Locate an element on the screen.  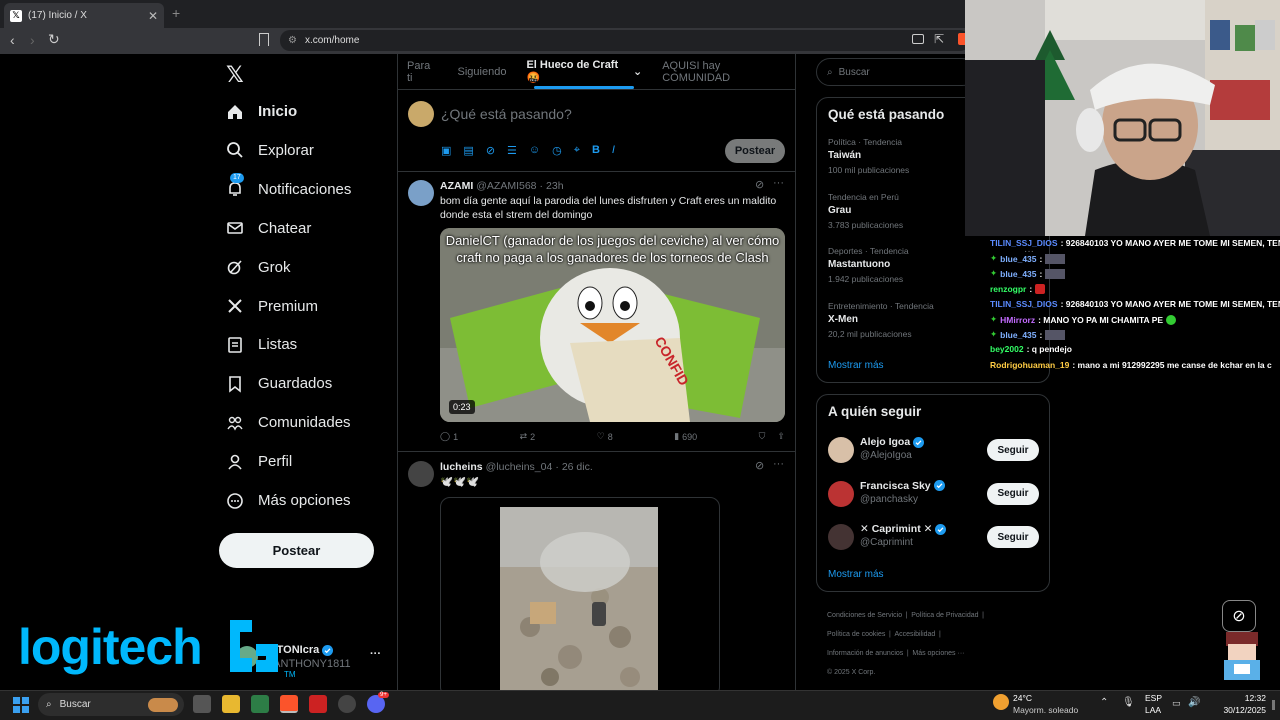
footer-cookies: Política de cookies is located at coordinates (856, 634).